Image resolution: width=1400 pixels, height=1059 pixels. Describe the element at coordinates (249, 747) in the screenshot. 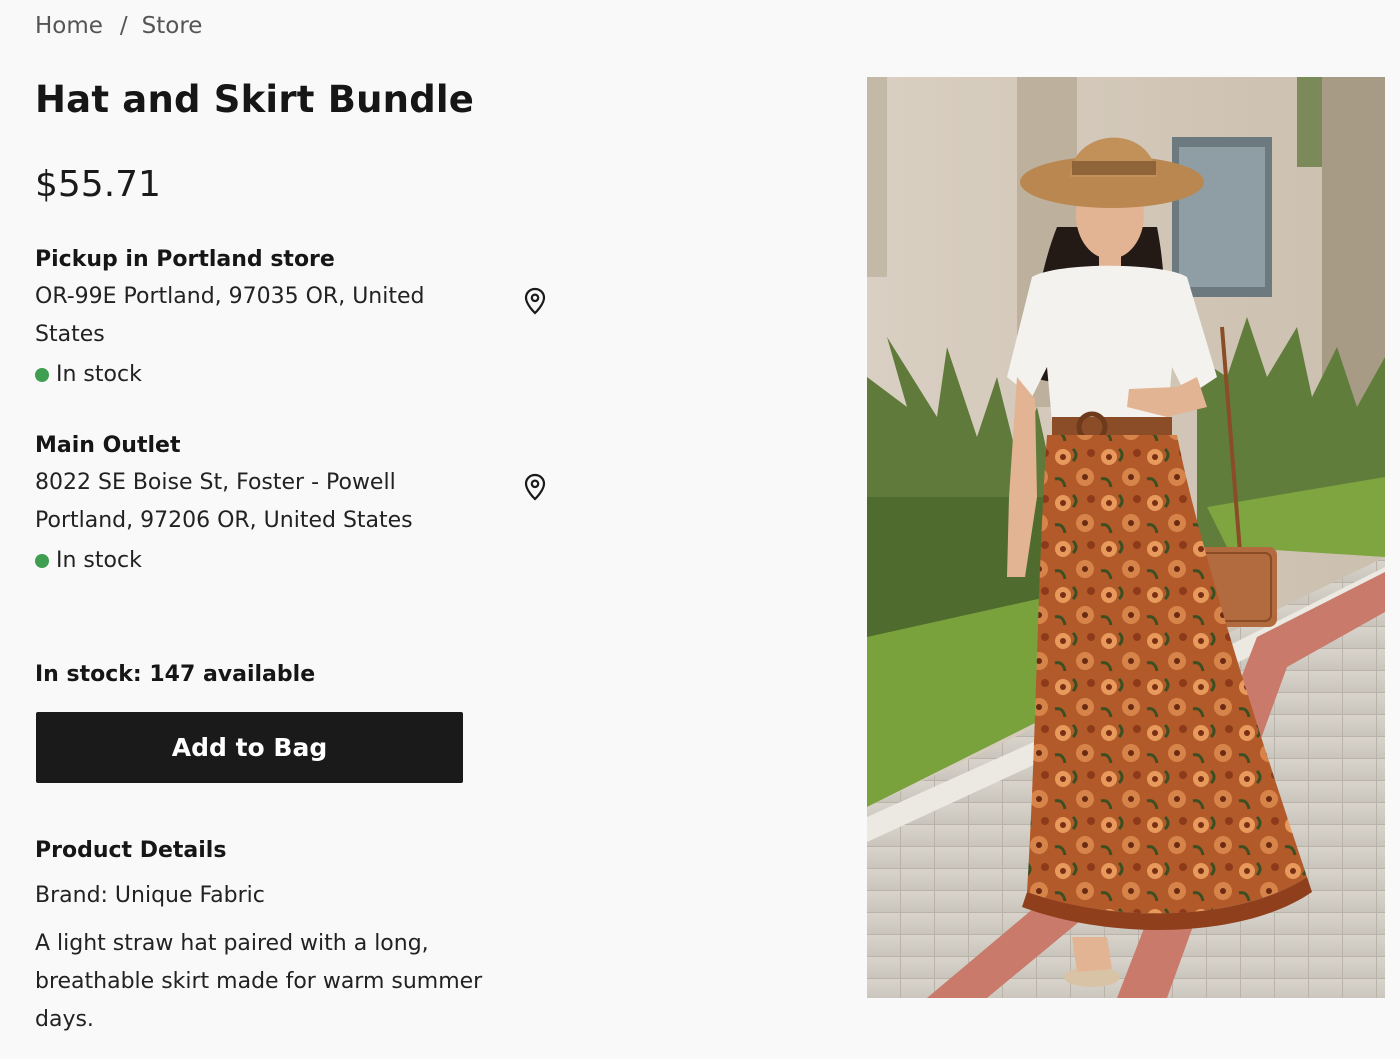

I see `add-to-bag-button: Add to Bag` at that location.